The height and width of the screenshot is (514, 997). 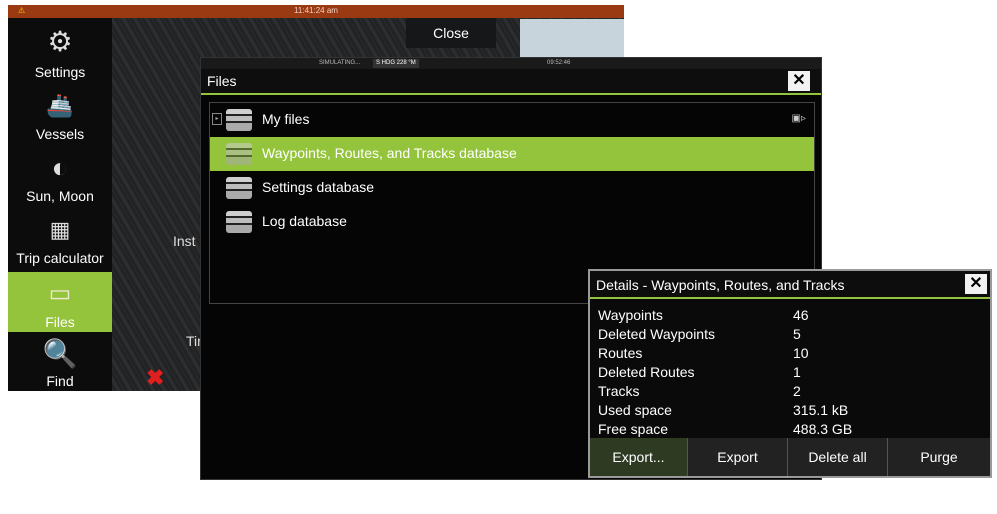 What do you see at coordinates (798, 118) in the screenshot?
I see `memory-card-icon: ▣▹` at bounding box center [798, 118].